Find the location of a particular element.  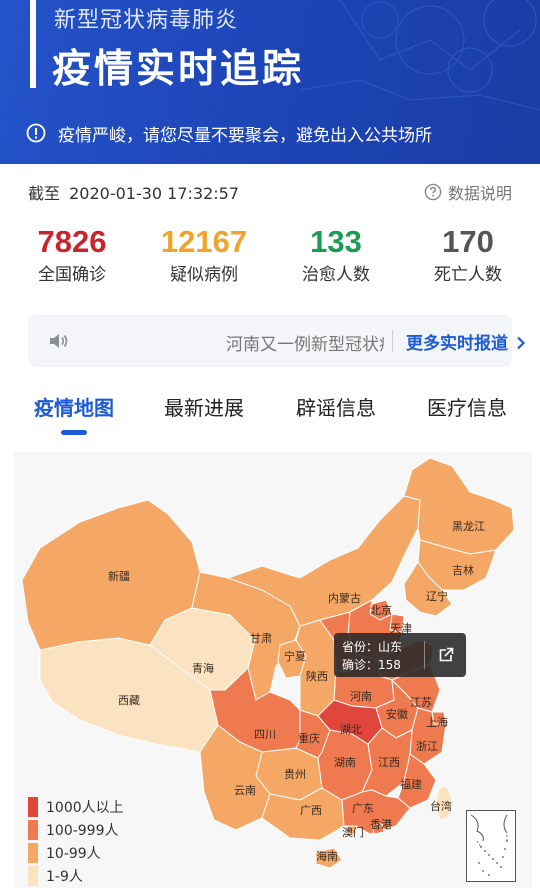

updated-time: 截至 2020-01-30 17:32:57 is located at coordinates (133, 192).